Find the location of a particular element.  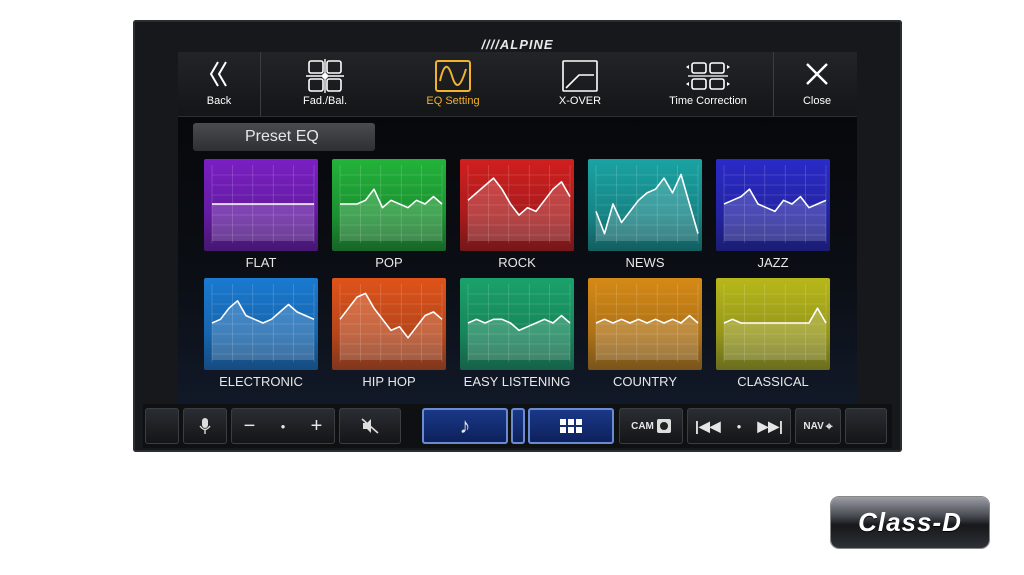

preset-tile-pop: POP is located at coordinates (389, 214).